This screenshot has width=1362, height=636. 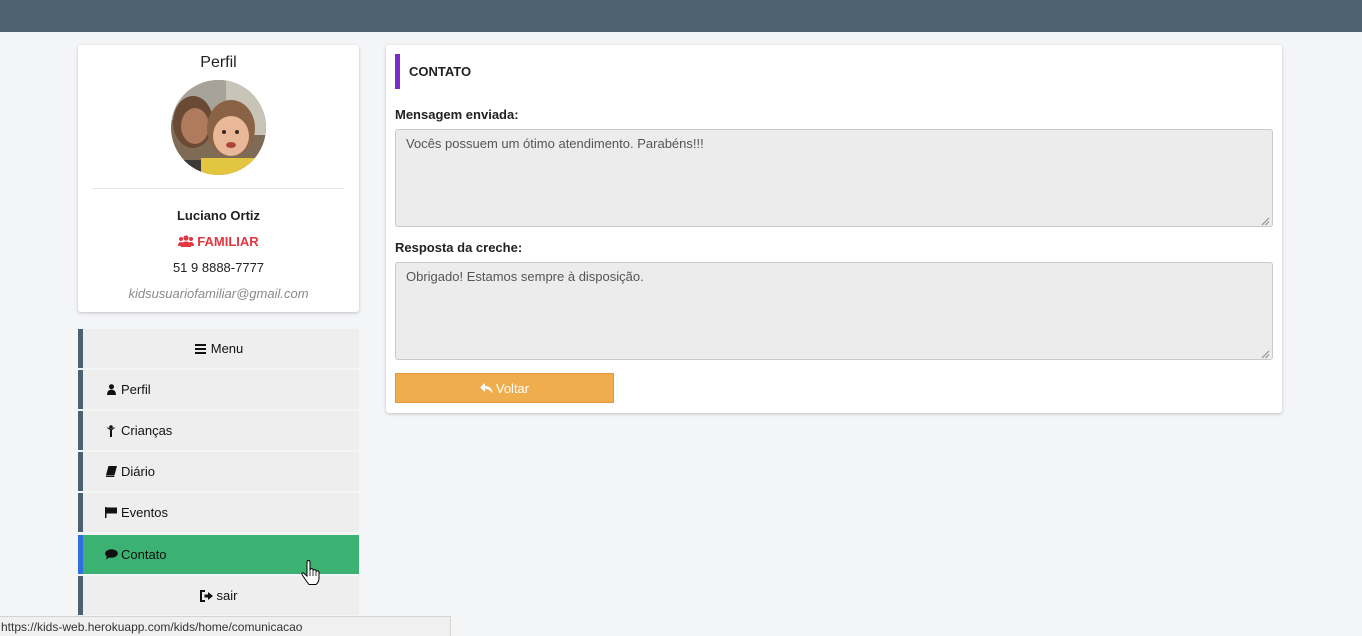 What do you see at coordinates (459, 247) in the screenshot?
I see `reply-label: Resposta da creche:` at bounding box center [459, 247].